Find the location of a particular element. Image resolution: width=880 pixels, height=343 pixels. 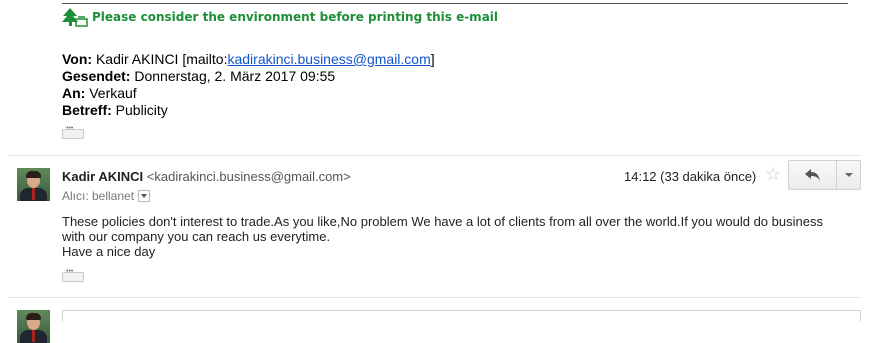

reply-arrow-icon is located at coordinates (812, 175).